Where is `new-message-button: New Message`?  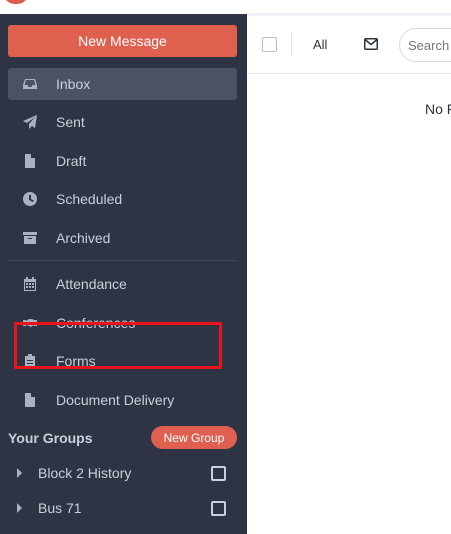
new-message-button: New Message is located at coordinates (122, 41).